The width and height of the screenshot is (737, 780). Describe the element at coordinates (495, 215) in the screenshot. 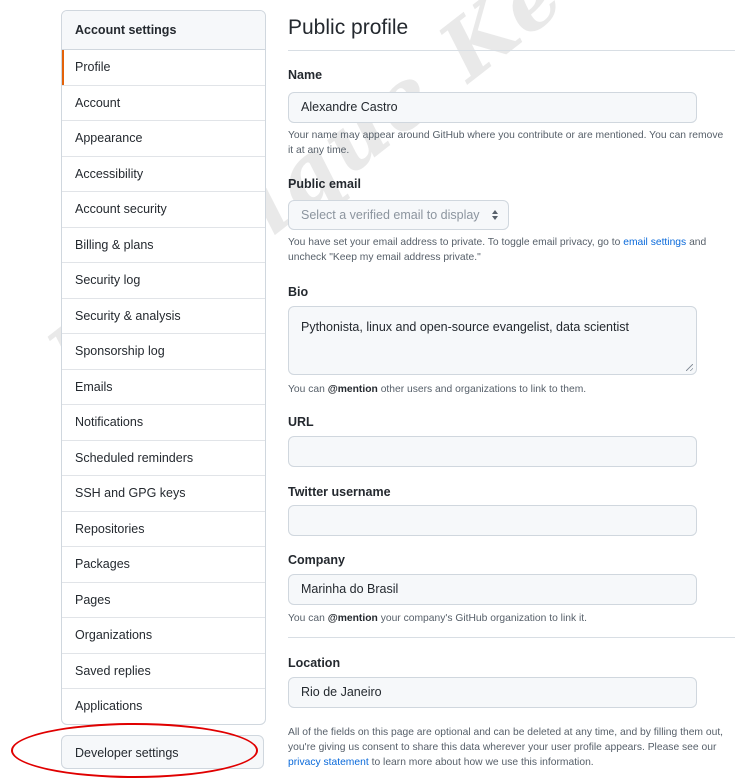

I see `select-caret-icon` at that location.